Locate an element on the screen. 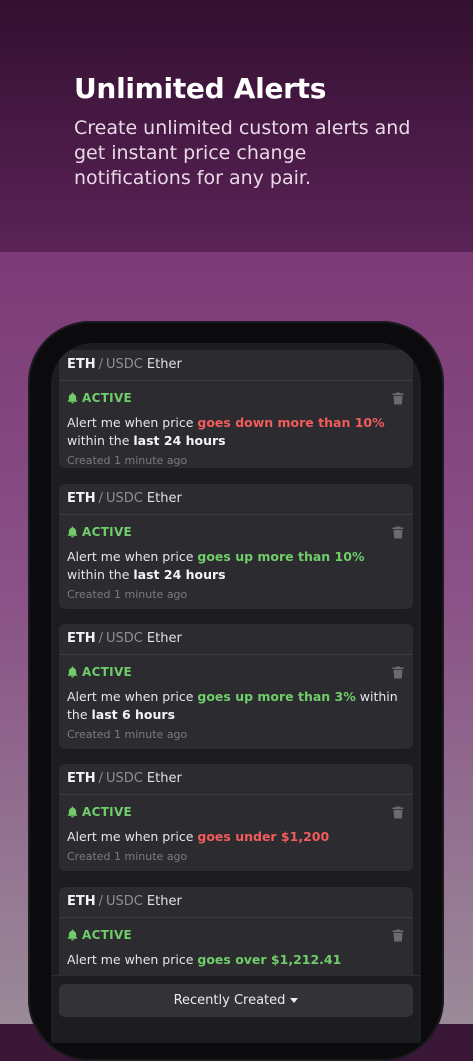 This screenshot has height=1061, width=473. sort-dropdown-button: Recently Created is located at coordinates (236, 1000).